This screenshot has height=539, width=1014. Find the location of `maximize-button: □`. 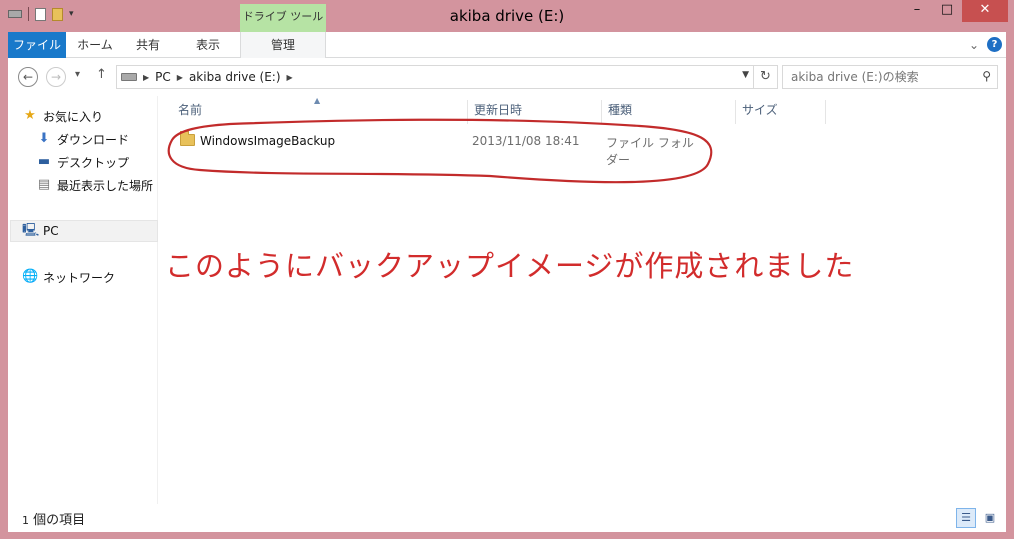

maximize-button: □ is located at coordinates (947, 11).